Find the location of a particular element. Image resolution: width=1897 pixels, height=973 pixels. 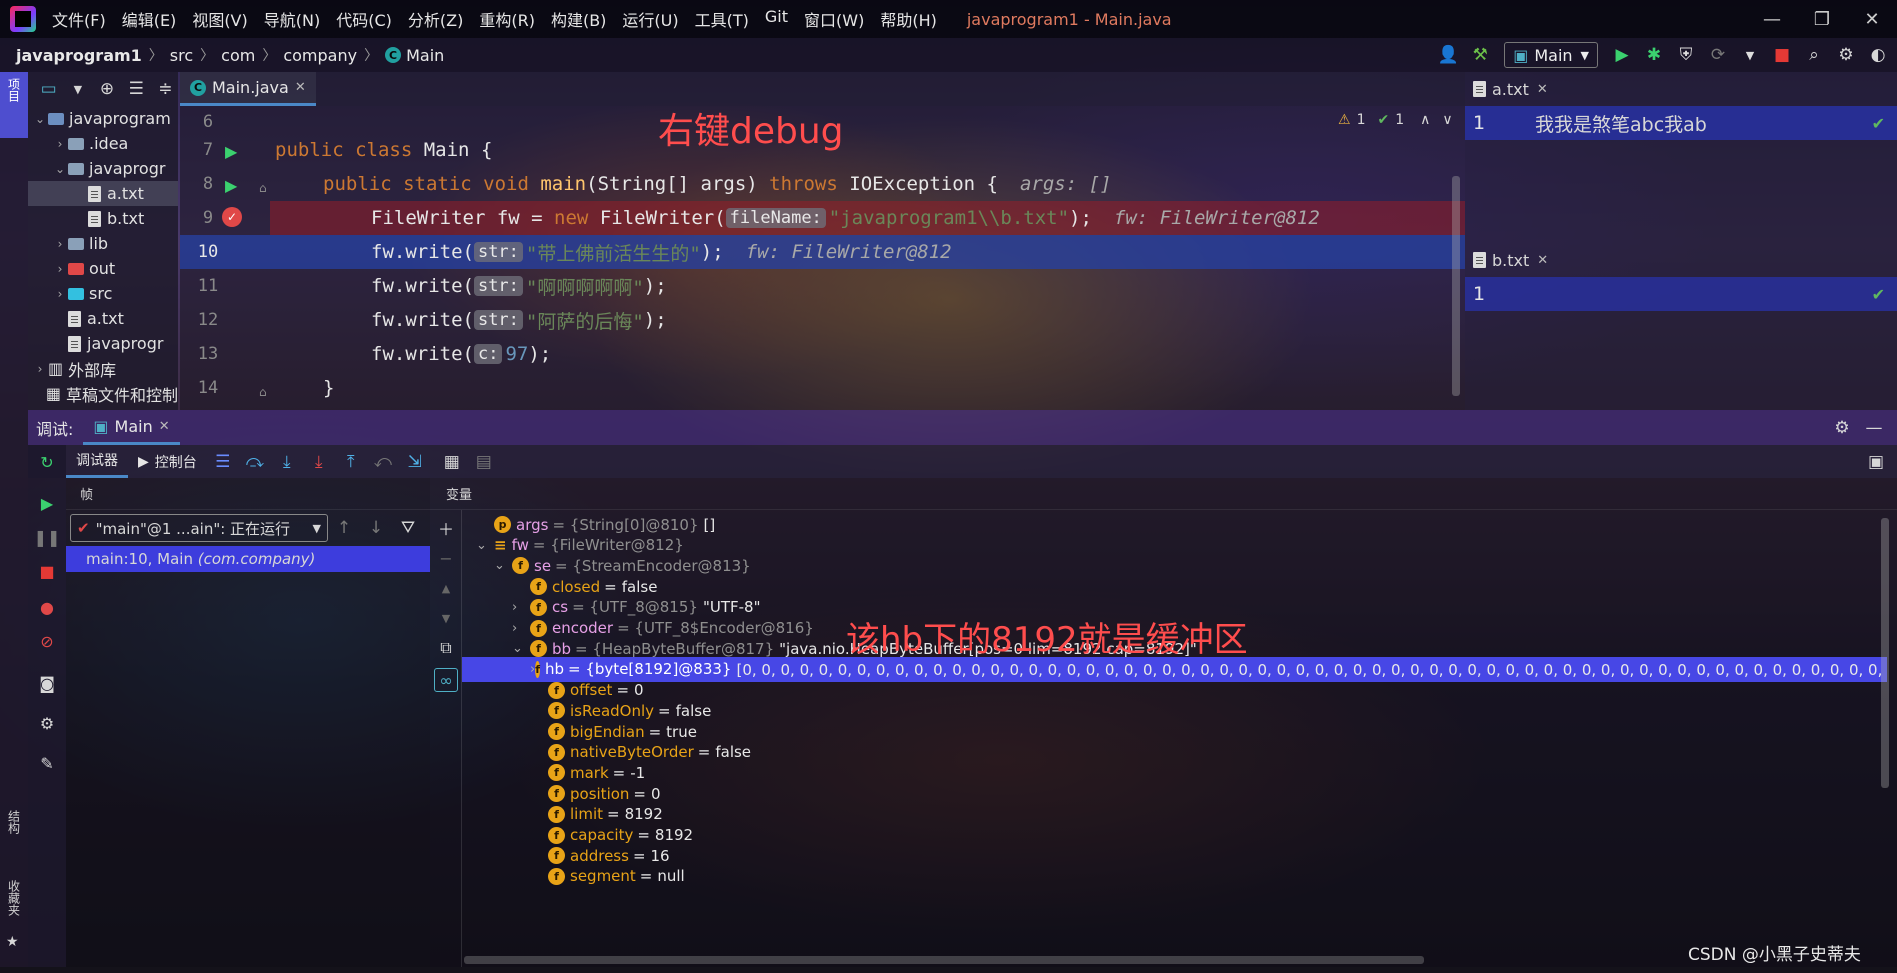

tree-item: javaprogr is located at coordinates (103, 343).